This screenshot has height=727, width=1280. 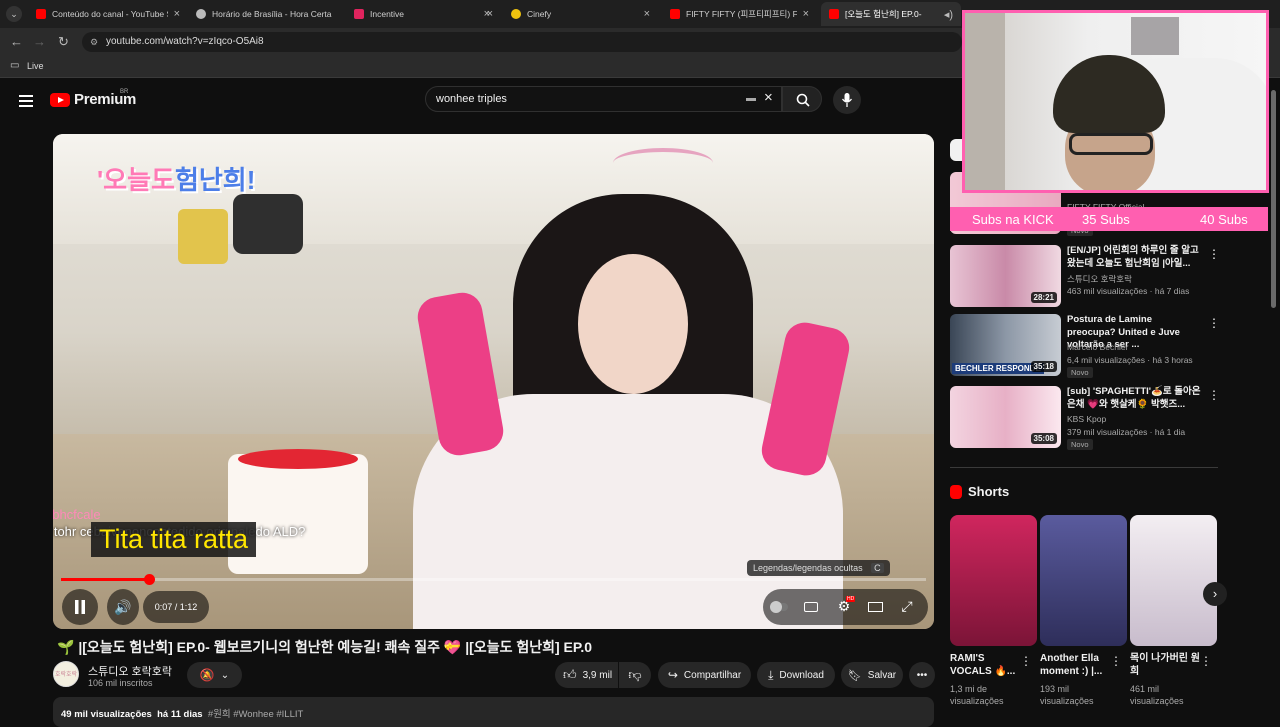 I want to click on tiara, so click(x=663, y=163).